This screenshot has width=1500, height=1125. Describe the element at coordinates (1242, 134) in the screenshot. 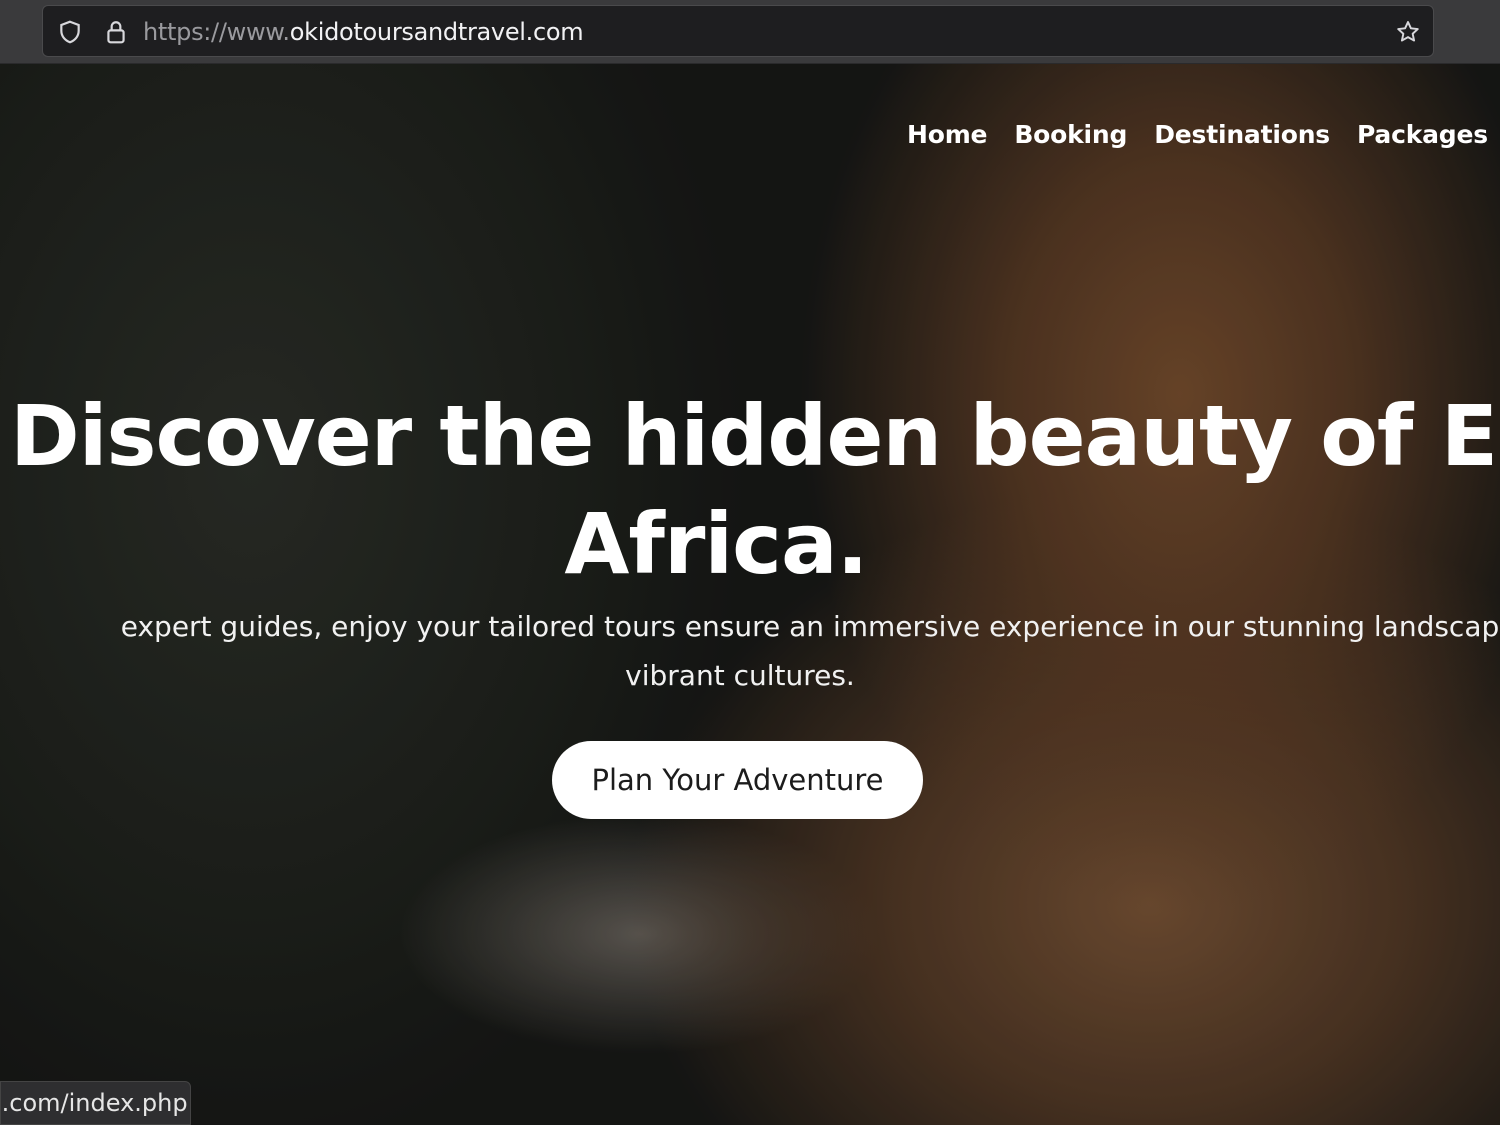

I see `nav-destinations: Destinations` at that location.